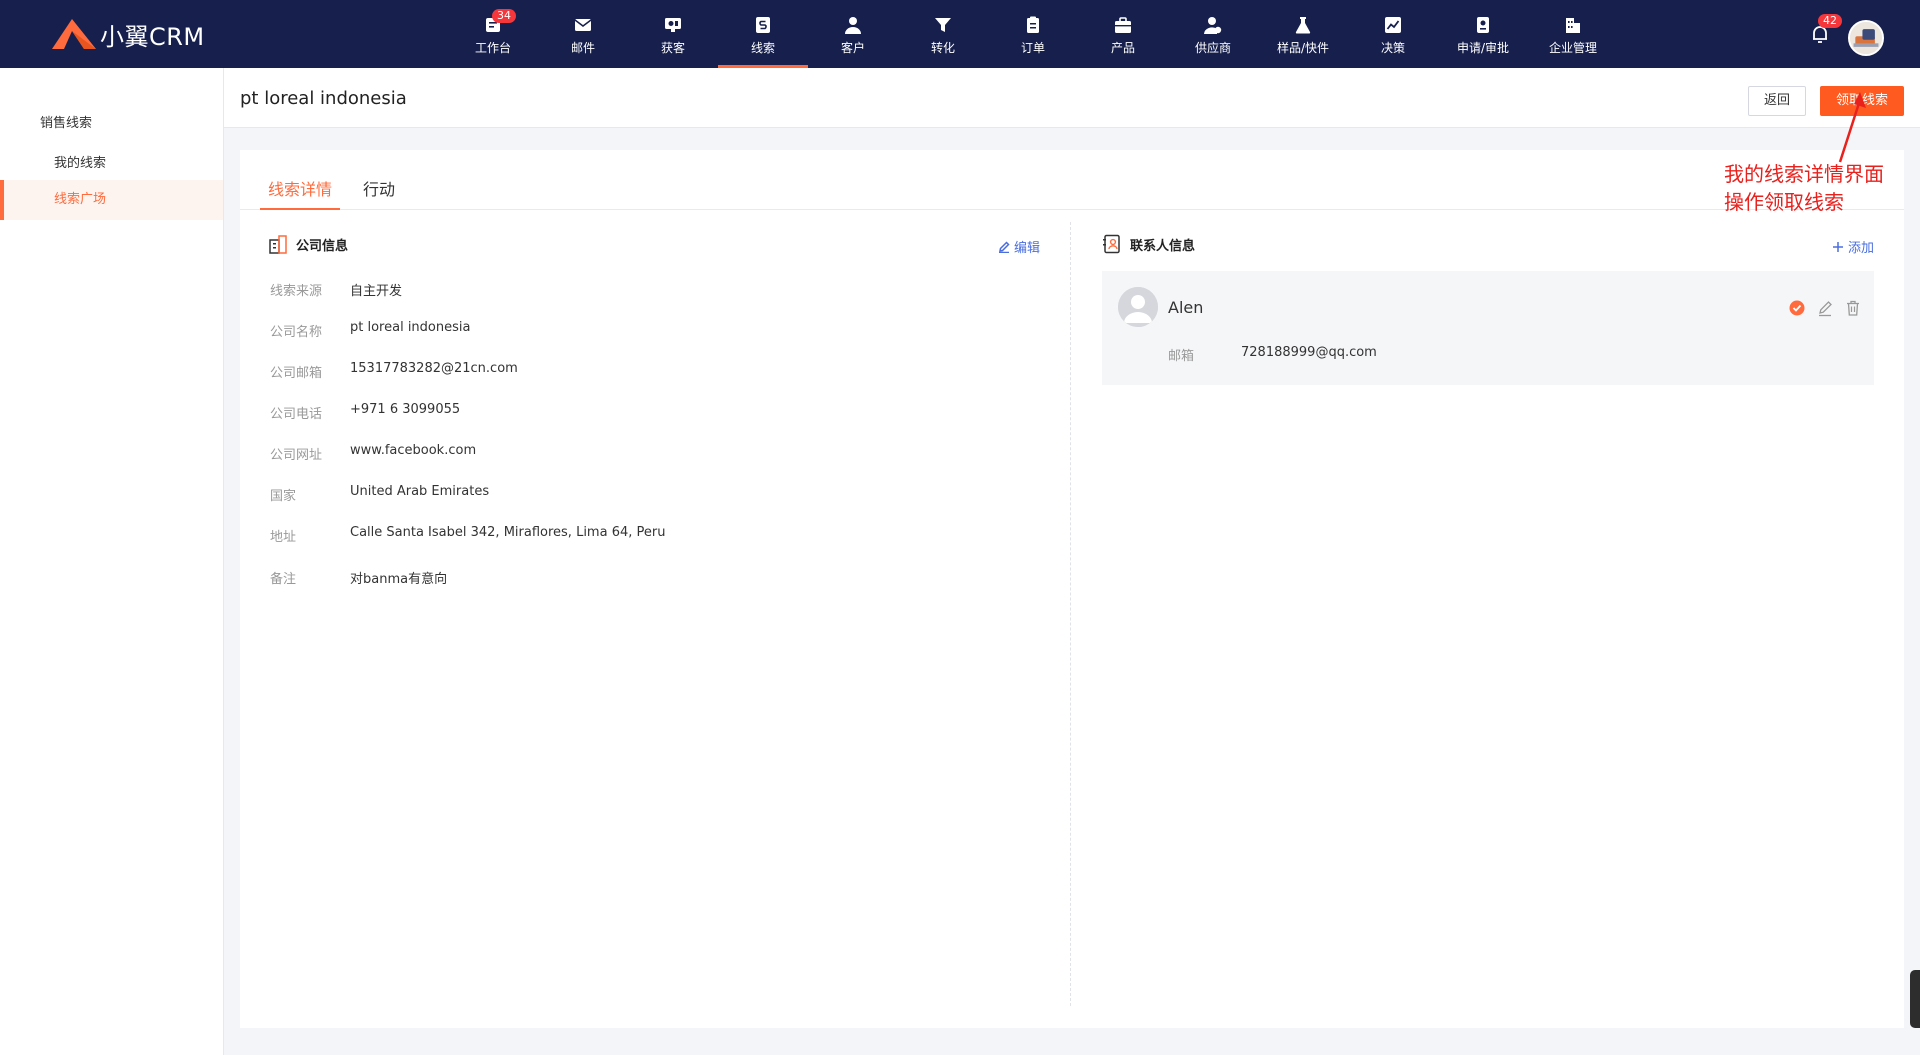 Image resolution: width=1920 pixels, height=1055 pixels. What do you see at coordinates (1027, 248) in the screenshot?
I see `edit-label: 编辑` at bounding box center [1027, 248].